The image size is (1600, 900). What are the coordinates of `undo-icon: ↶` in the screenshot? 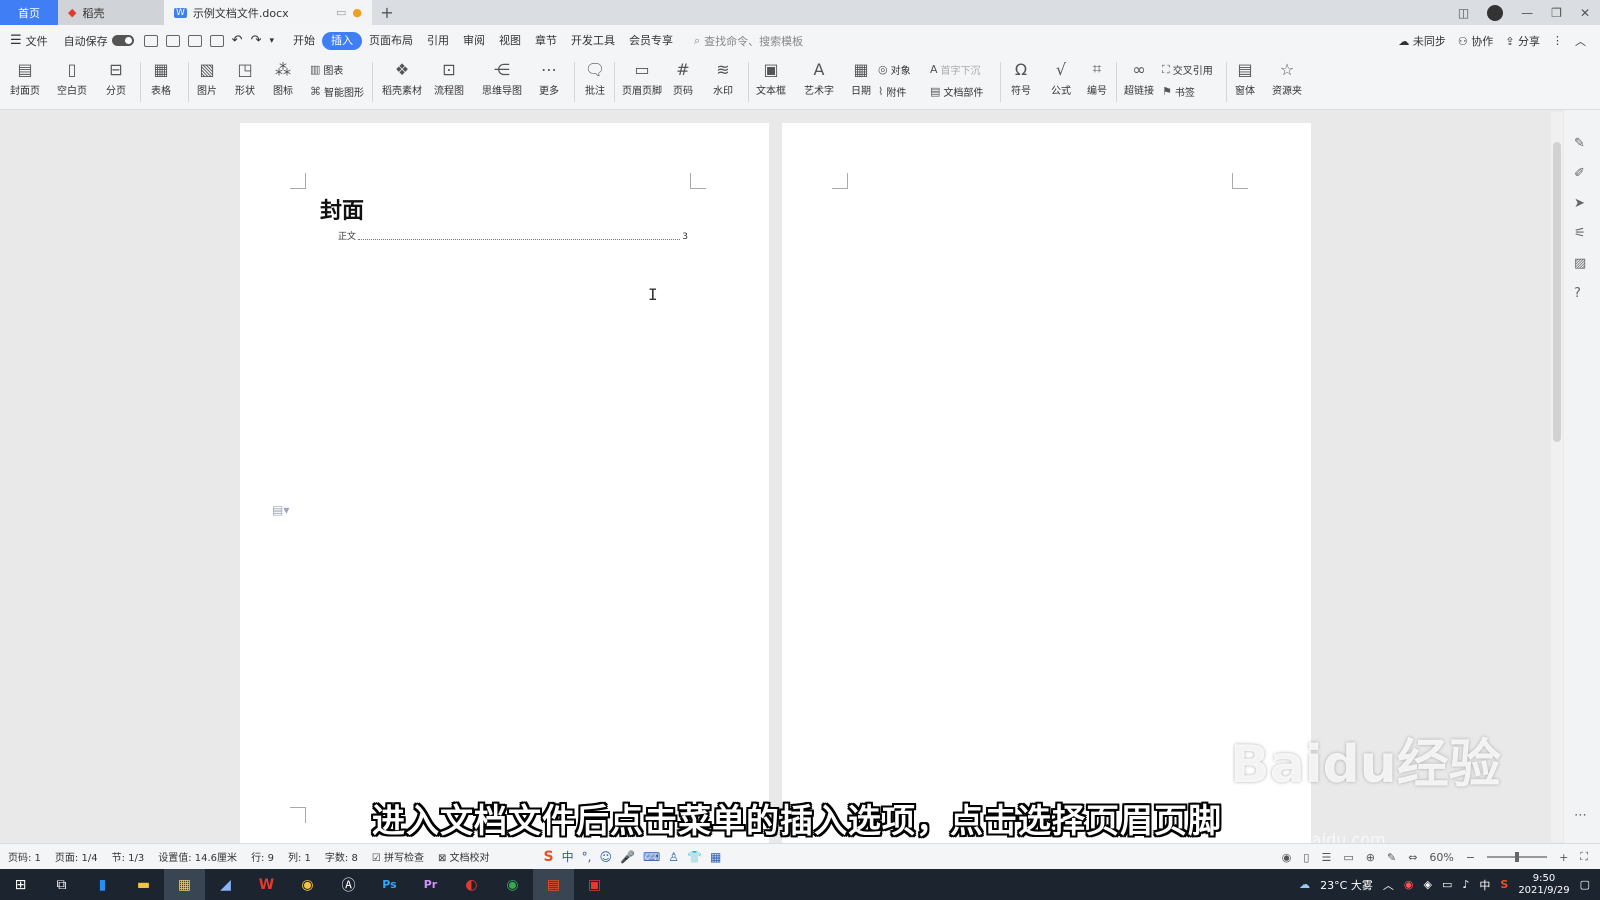 It's located at (237, 40).